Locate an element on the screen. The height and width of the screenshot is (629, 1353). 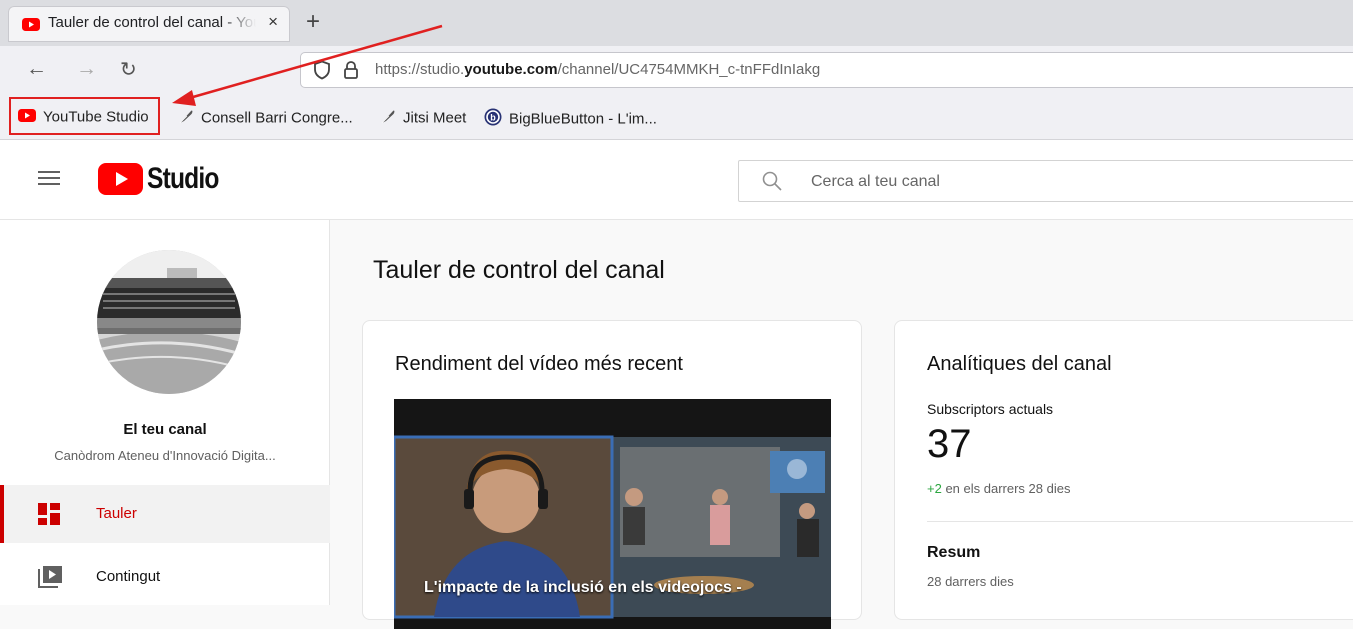
summary-title: Resum is located at coordinates (954, 552).